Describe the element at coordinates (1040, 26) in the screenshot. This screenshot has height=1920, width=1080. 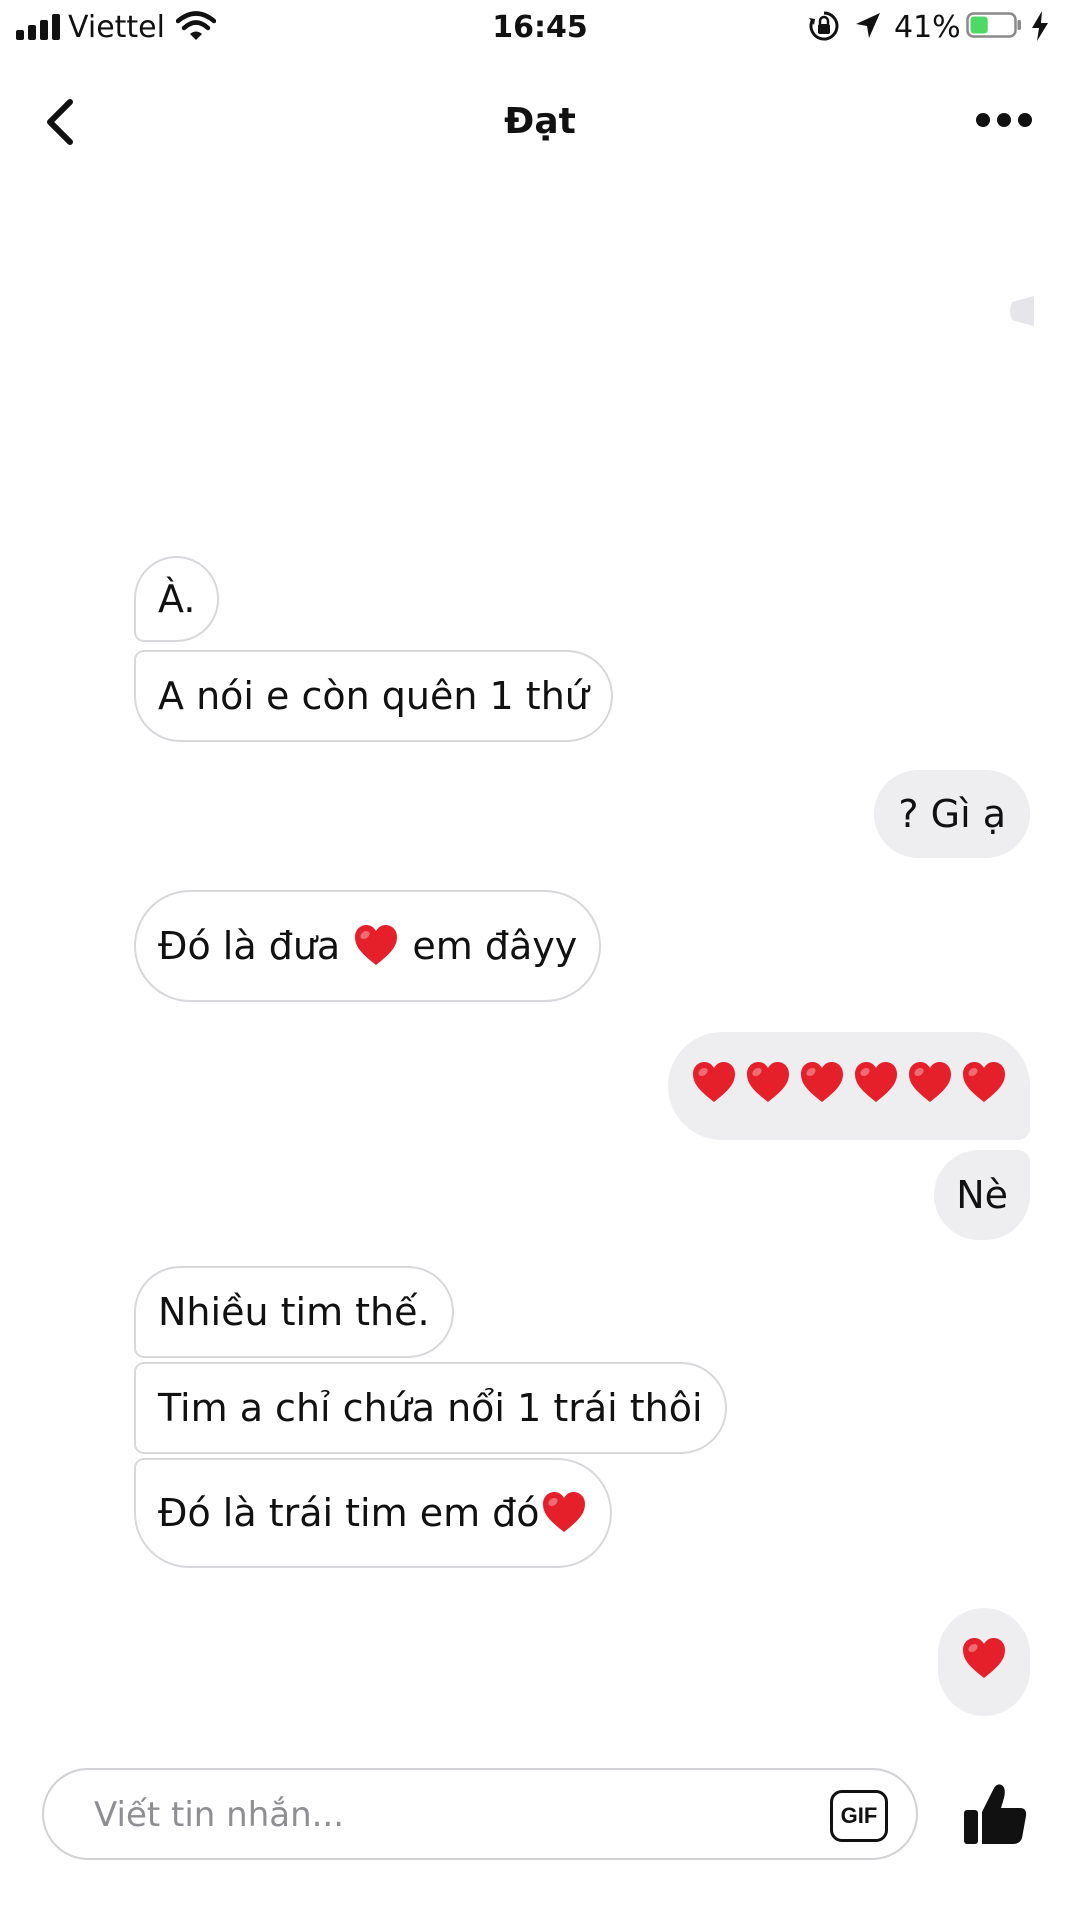
I see `charging-icon` at that location.